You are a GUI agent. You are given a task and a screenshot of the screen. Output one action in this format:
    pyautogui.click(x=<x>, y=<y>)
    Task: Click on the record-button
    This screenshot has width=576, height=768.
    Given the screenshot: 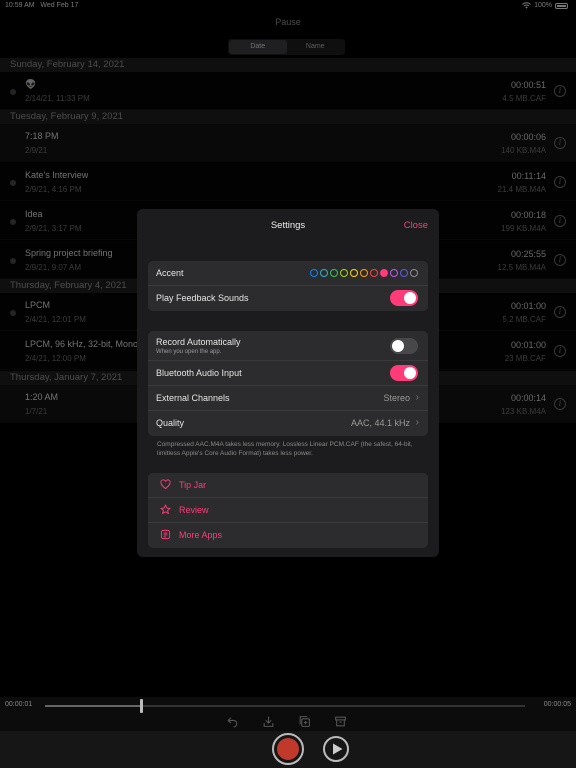 What is the action you would take?
    pyautogui.click(x=288, y=749)
    